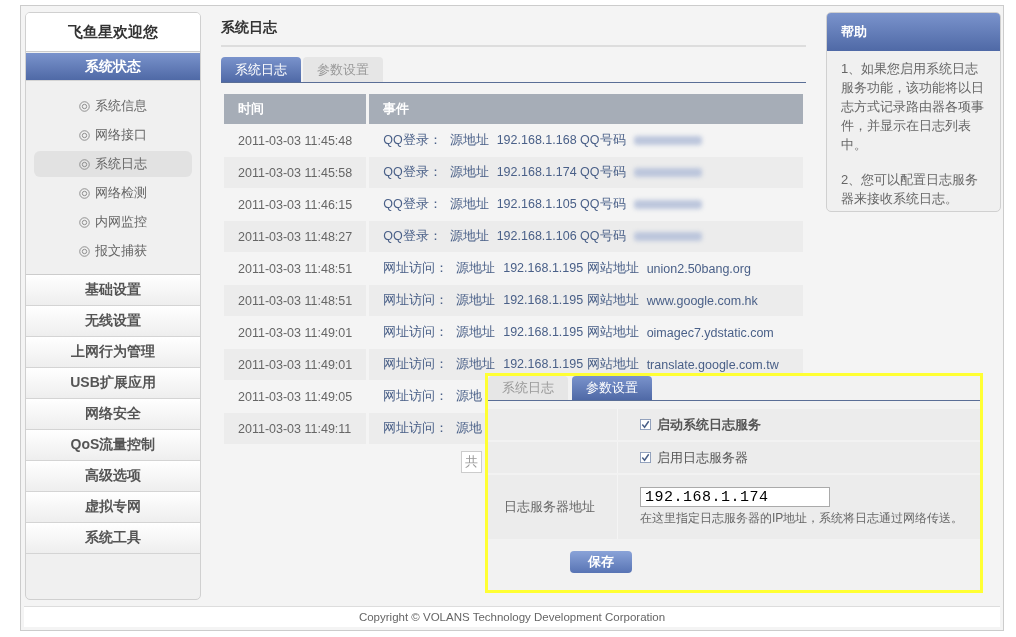  Describe the element at coordinates (561, 172) in the screenshot. I see `event-detail: 192.168.1.174 QQ号码` at that location.